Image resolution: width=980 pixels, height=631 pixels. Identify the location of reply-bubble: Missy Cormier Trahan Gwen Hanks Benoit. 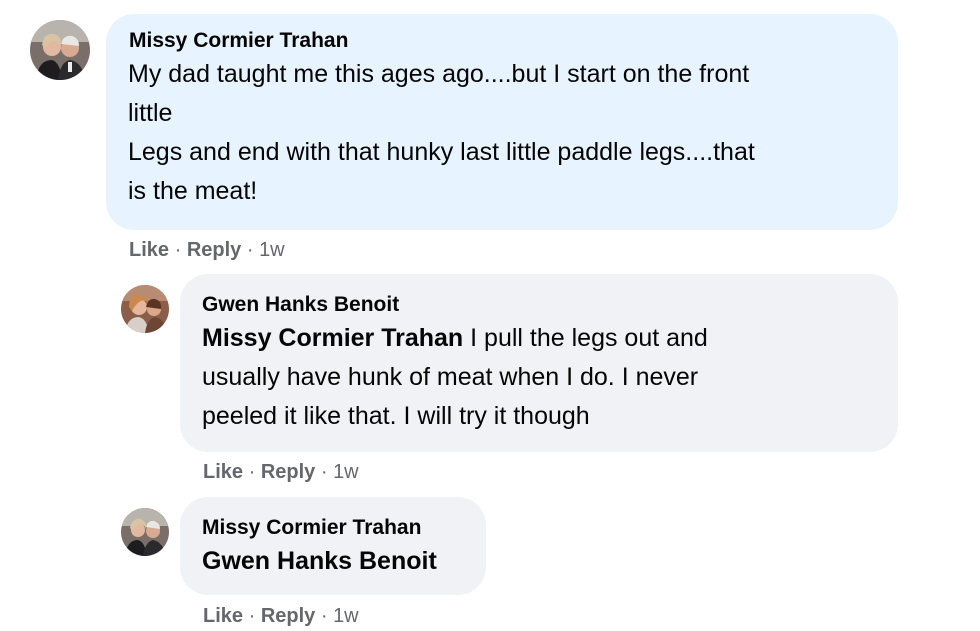
(333, 546).